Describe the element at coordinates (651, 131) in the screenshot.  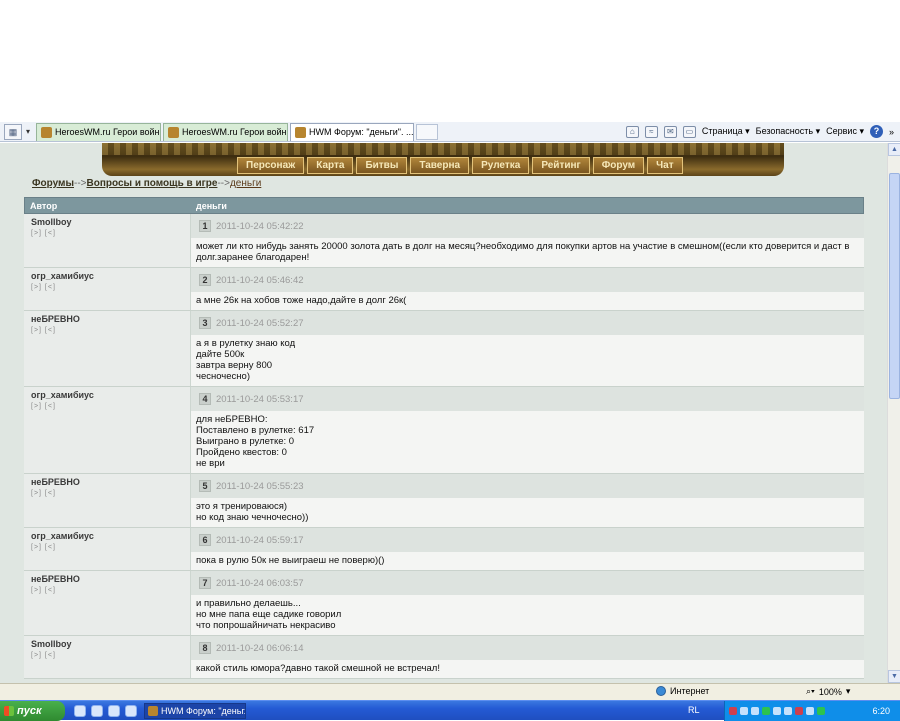
I see `feeds-icon: ≈` at that location.